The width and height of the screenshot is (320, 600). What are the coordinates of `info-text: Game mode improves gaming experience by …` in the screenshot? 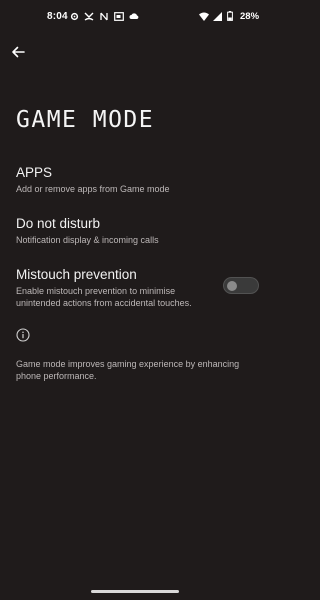 It's located at (128, 370).